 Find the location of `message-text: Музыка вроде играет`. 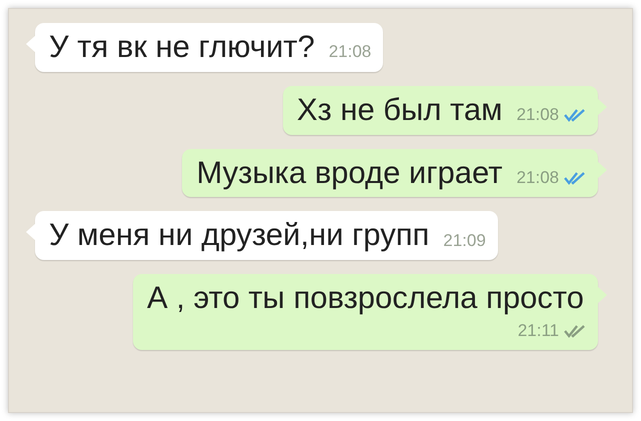

message-text: Музыка вроде играет is located at coordinates (349, 173).